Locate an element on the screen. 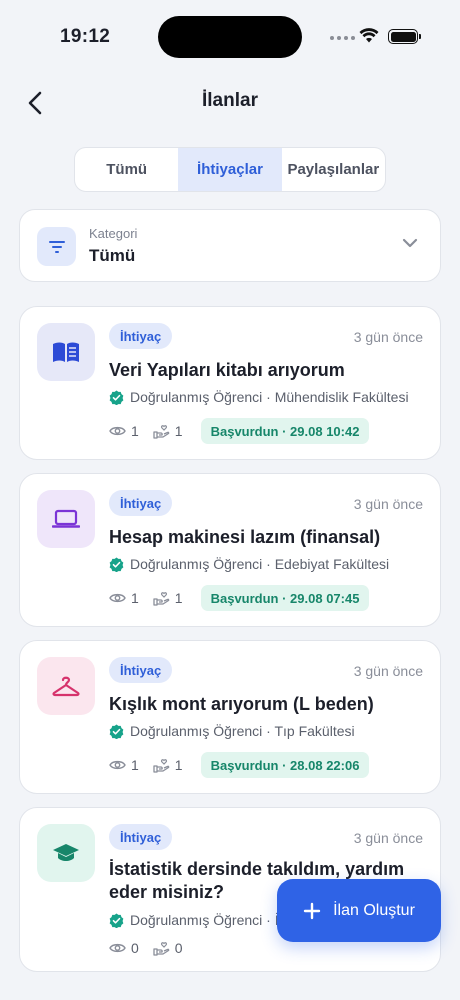  graduation-cap-icon is located at coordinates (66, 853).